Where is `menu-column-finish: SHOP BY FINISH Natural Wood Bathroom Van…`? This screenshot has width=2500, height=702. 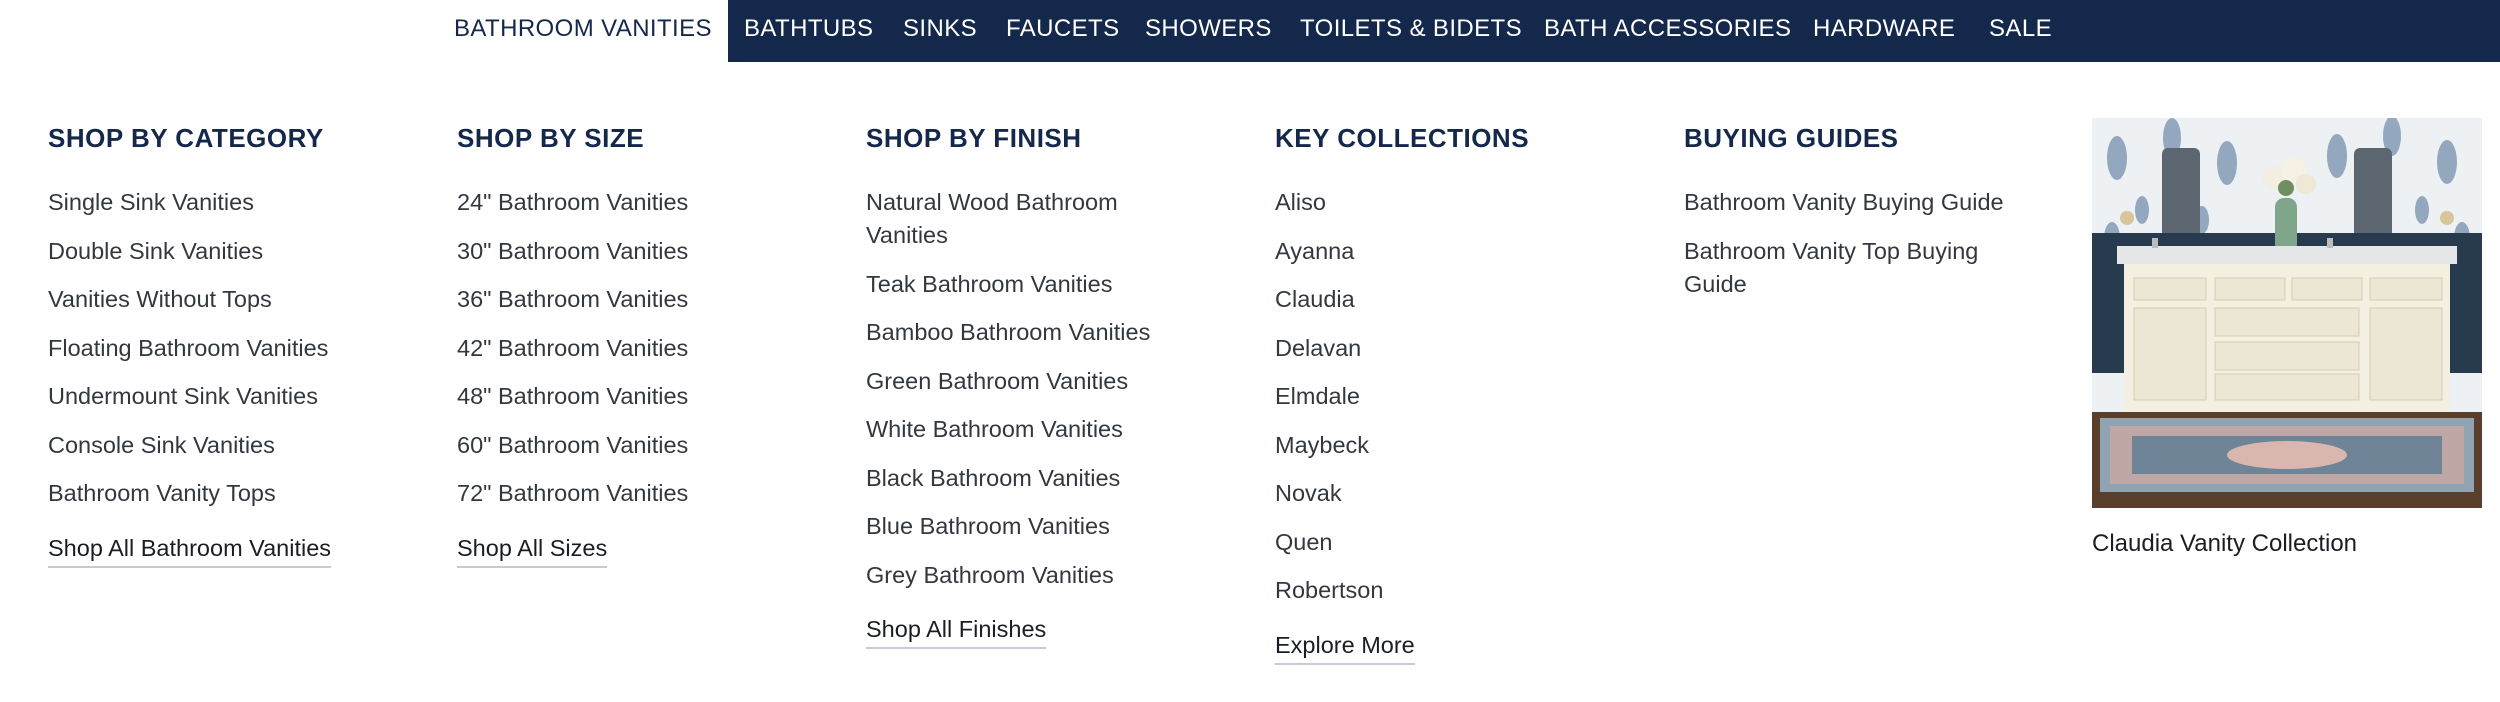
menu-column-finish: SHOP BY FINISH Natural Wood Bathroom Van… is located at coordinates (1056, 383).